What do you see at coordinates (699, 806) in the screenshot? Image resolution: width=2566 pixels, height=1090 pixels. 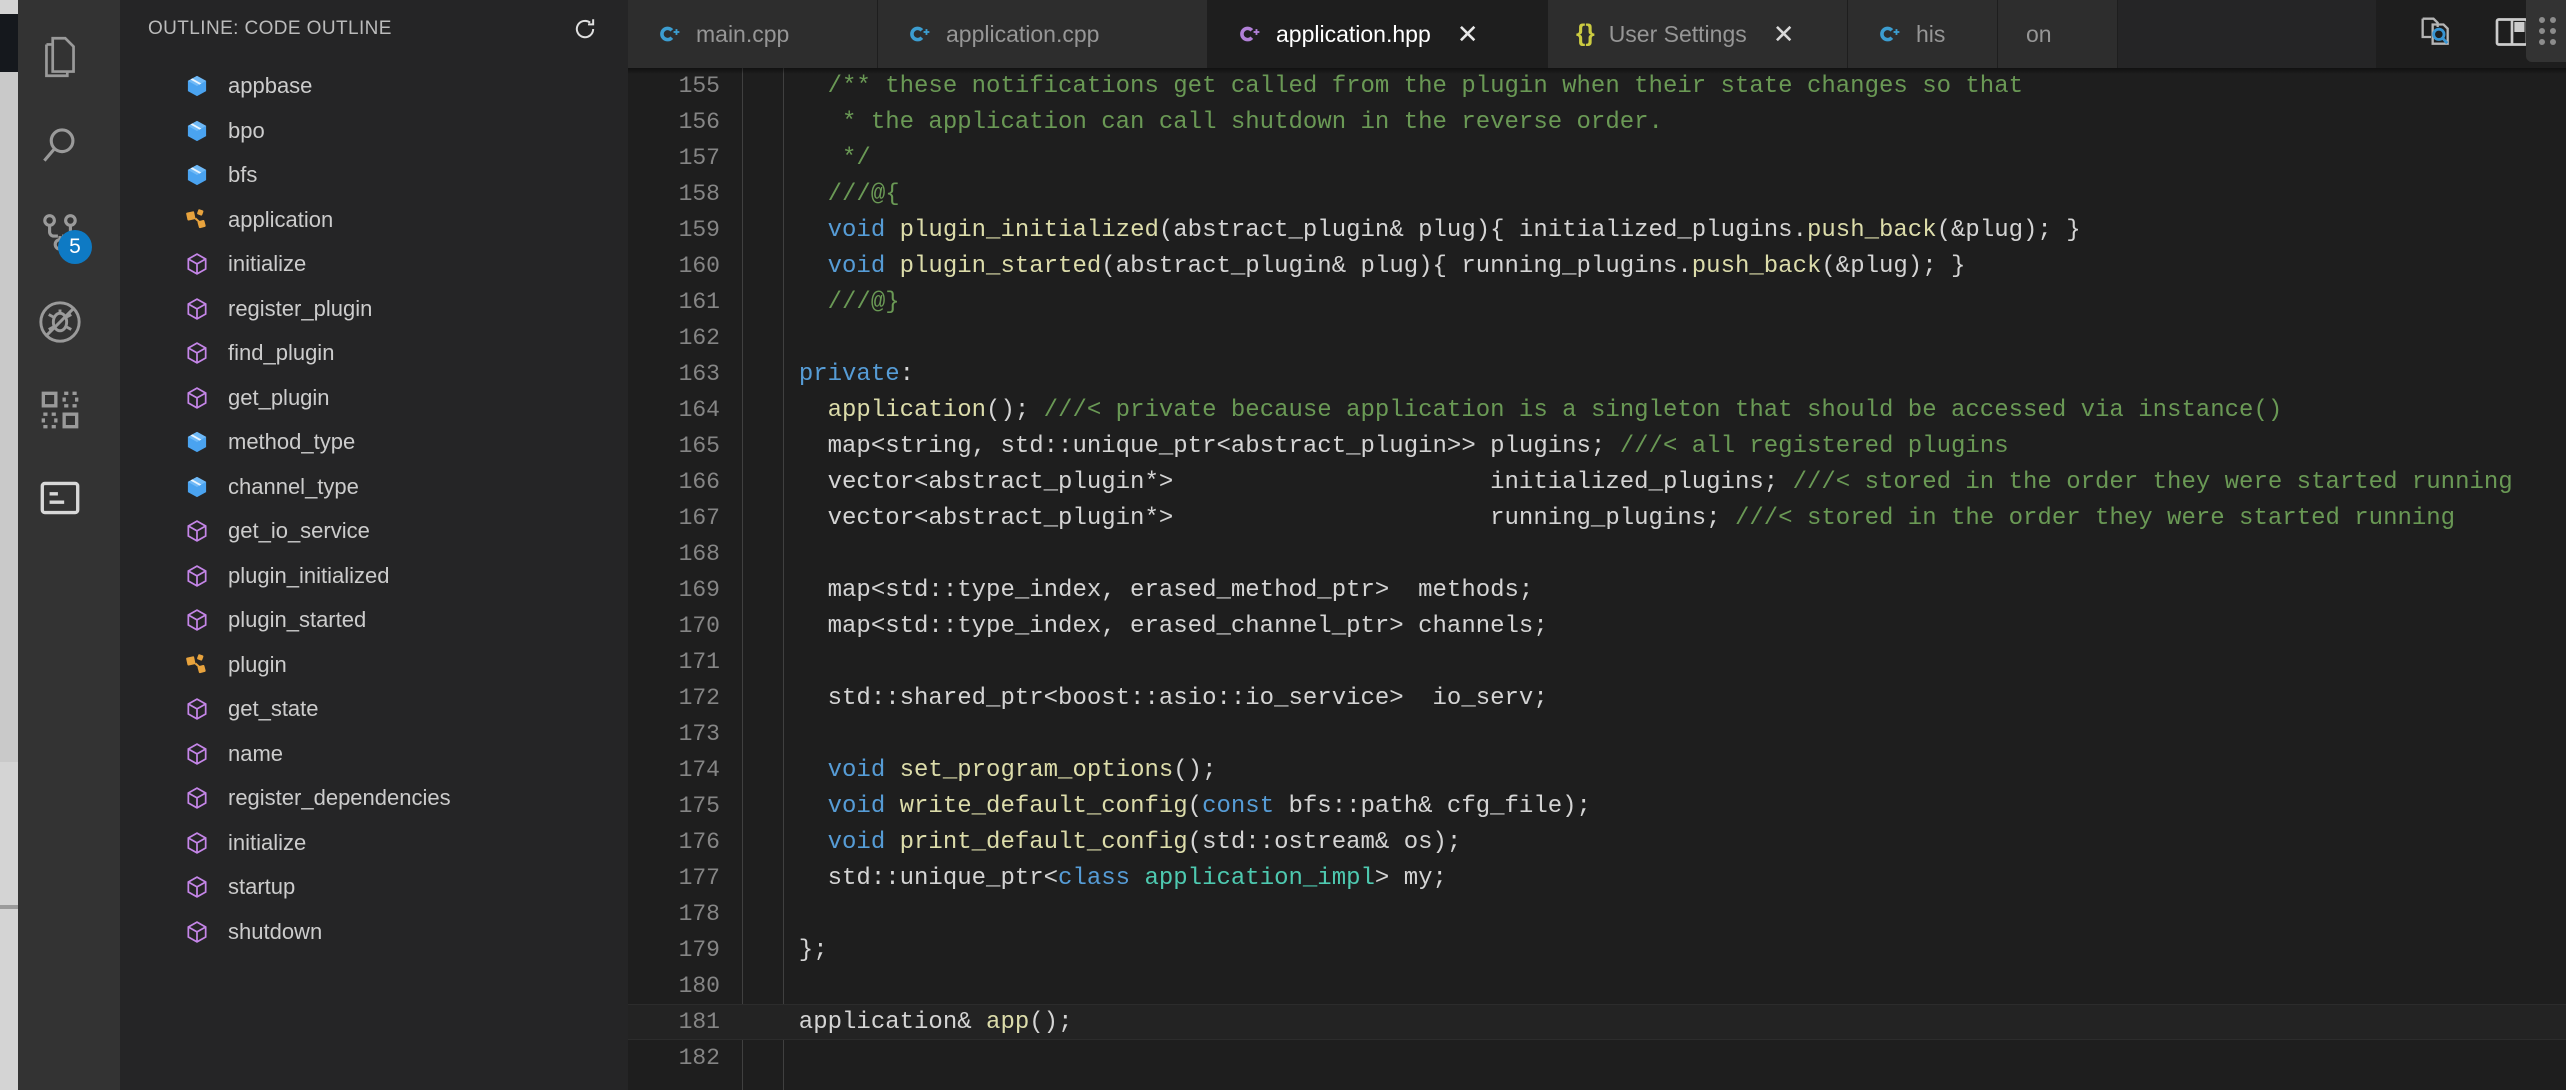 I see `line-number: 175` at bounding box center [699, 806].